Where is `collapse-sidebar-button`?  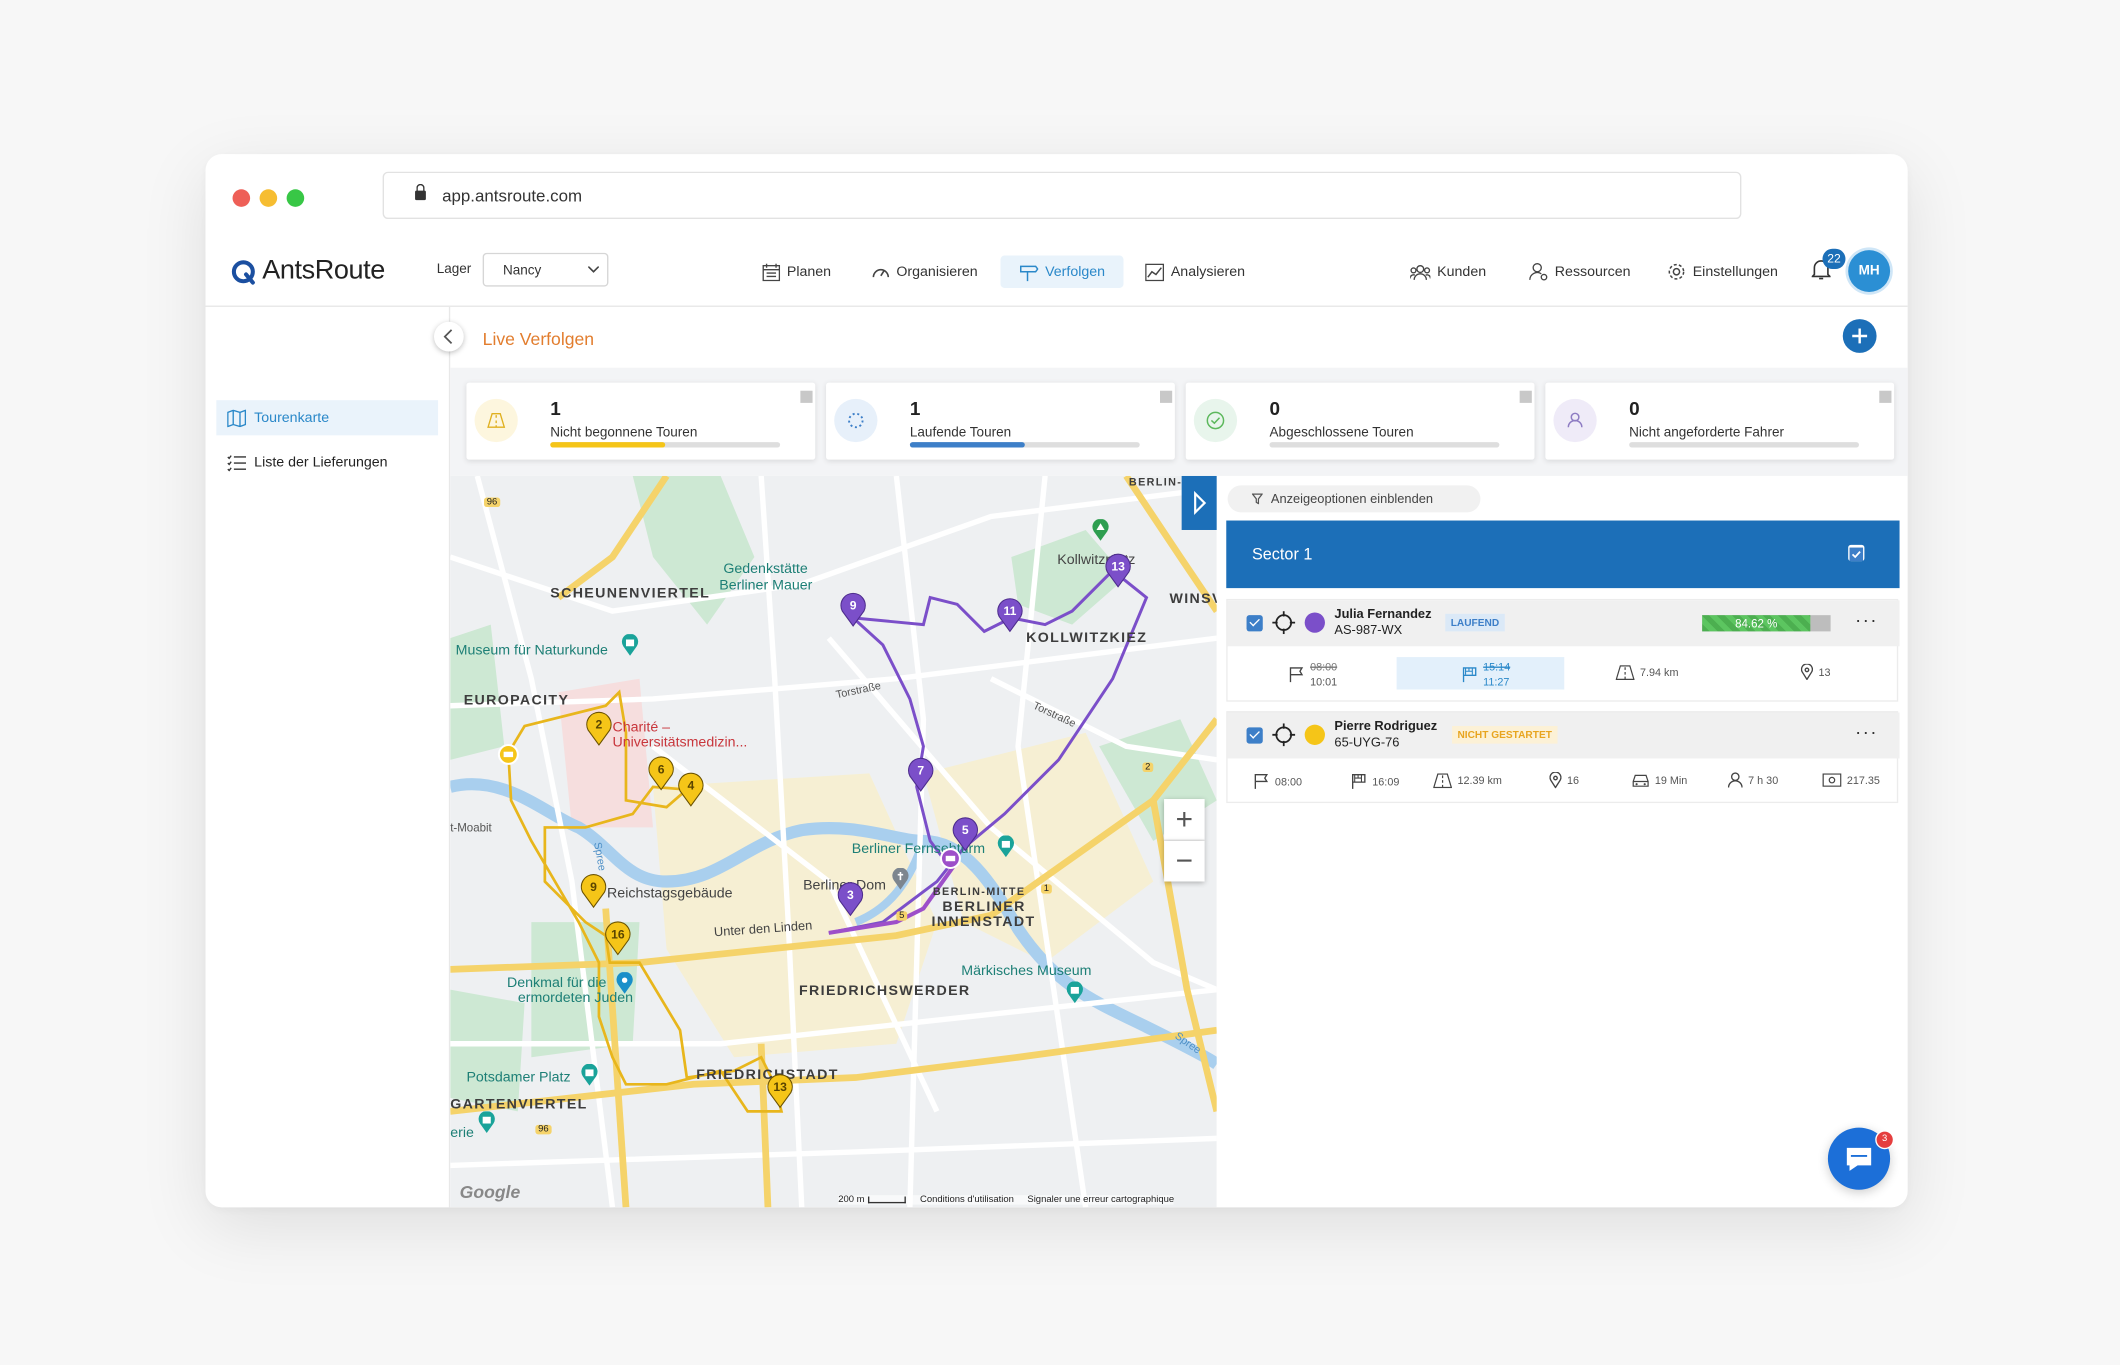
collapse-sidebar-button is located at coordinates (448, 336).